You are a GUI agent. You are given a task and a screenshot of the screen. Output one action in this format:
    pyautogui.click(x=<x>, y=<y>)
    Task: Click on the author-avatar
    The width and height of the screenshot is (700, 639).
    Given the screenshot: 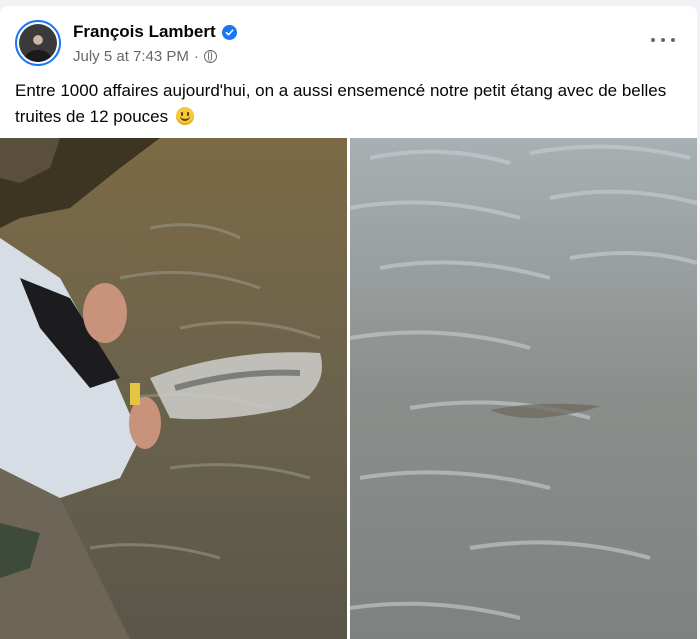 What is the action you would take?
    pyautogui.click(x=38, y=43)
    